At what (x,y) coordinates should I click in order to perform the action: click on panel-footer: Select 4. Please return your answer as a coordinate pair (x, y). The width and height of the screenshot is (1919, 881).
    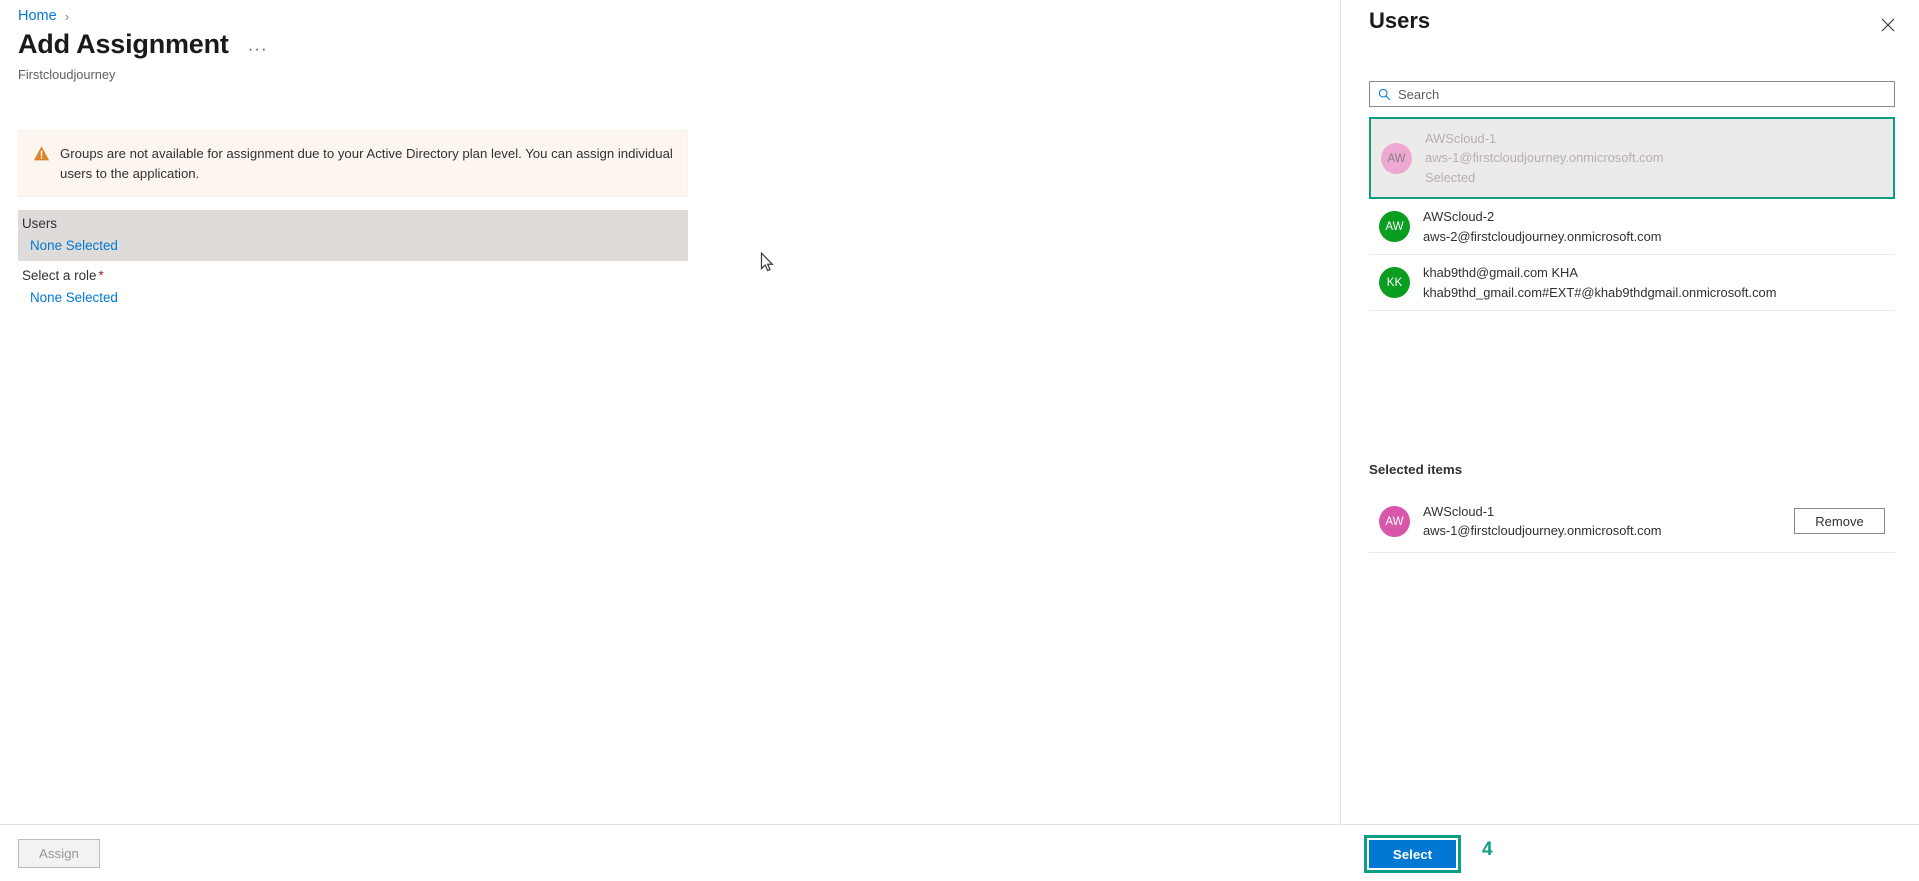
    Looking at the image, I should click on (1630, 852).